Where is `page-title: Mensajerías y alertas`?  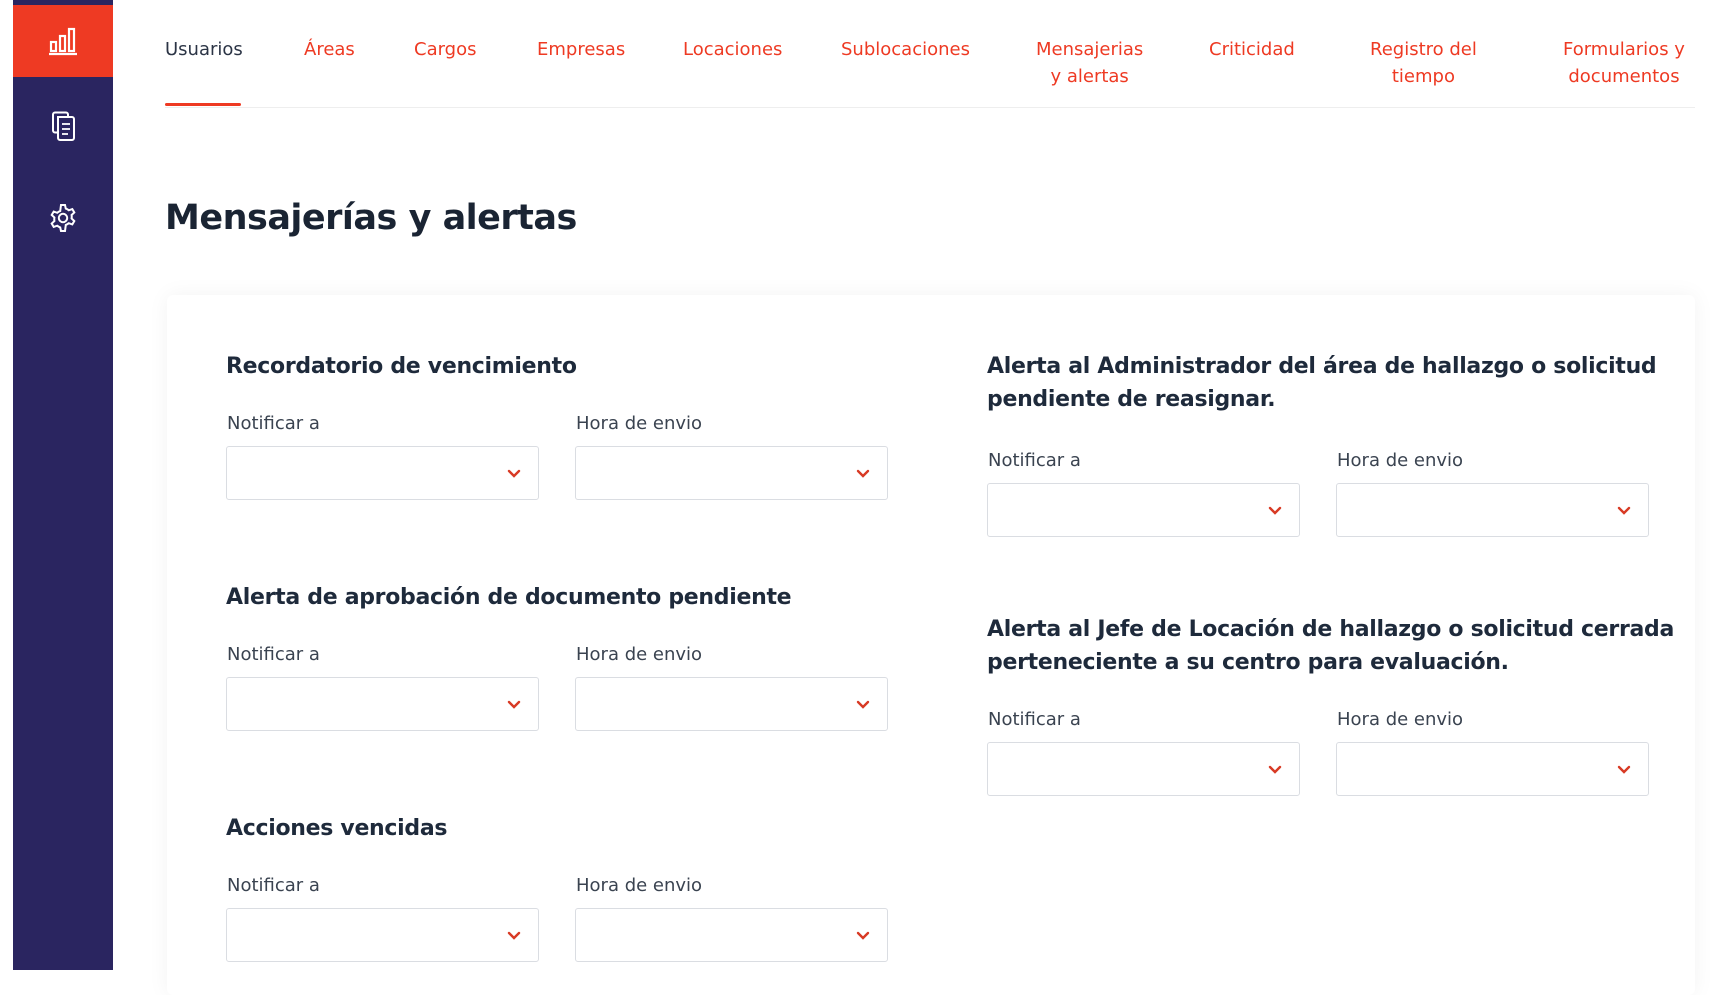
page-title: Mensajerías y alertas is located at coordinates (371, 218).